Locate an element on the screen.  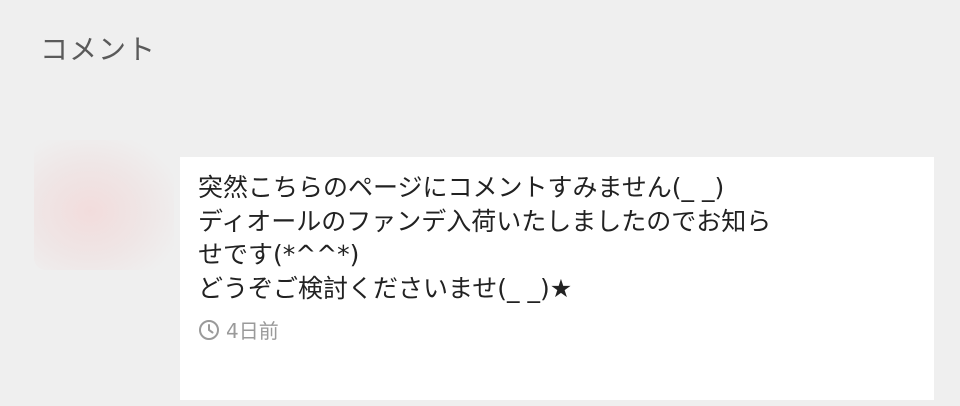
section-title: コメント is located at coordinates (98, 49).